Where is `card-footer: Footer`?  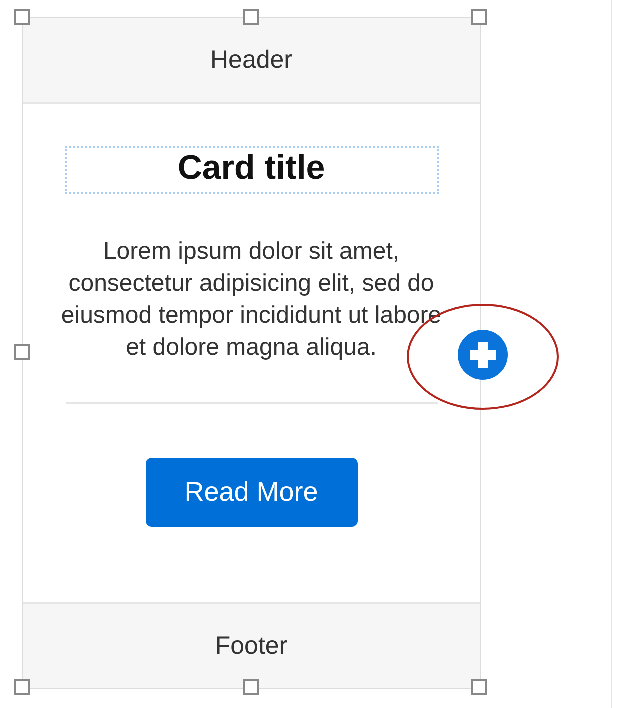 card-footer: Footer is located at coordinates (251, 645).